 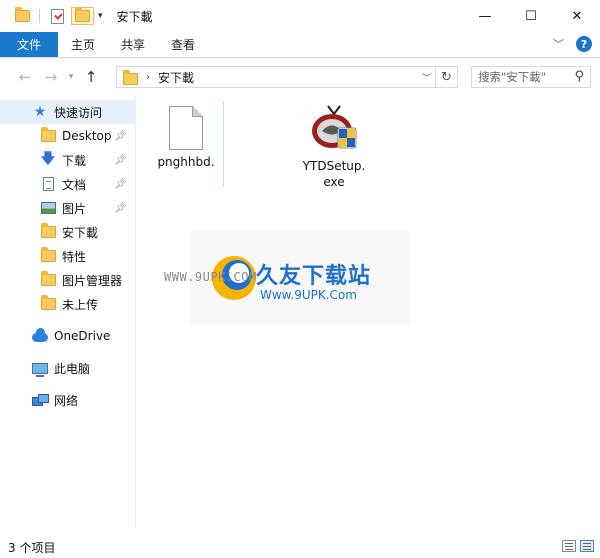 What do you see at coordinates (82, 336) in the screenshot?
I see `sidebar-item-label: OneDrive` at bounding box center [82, 336].